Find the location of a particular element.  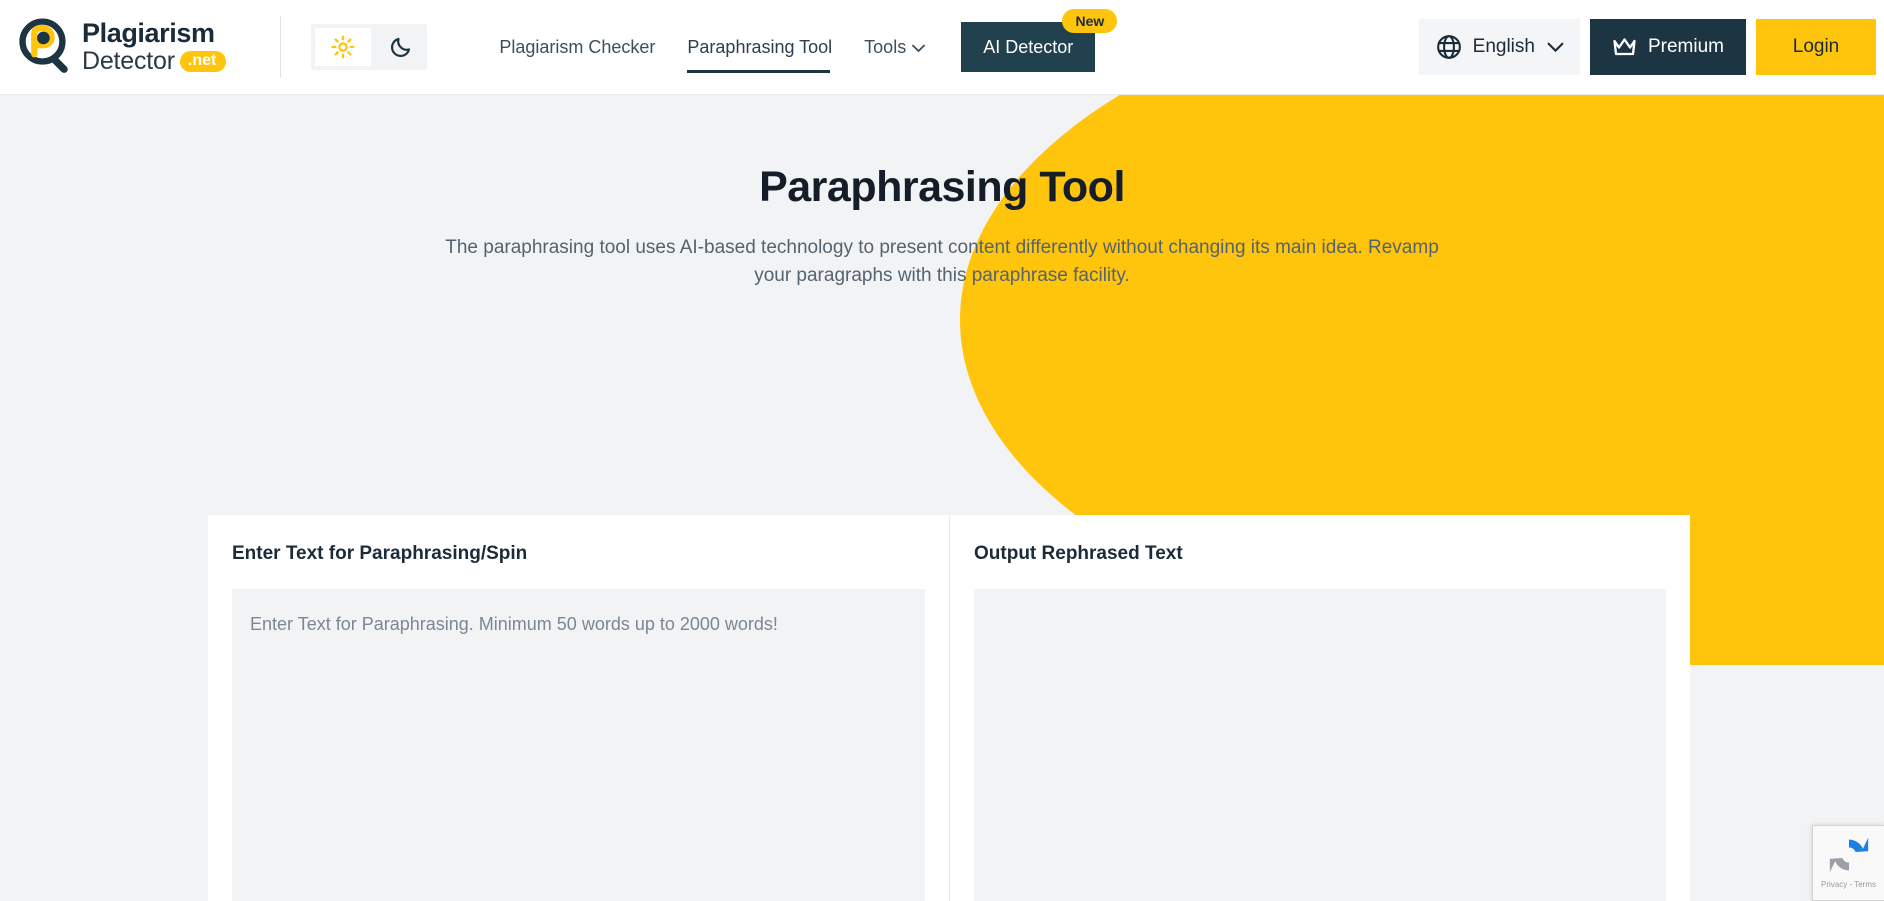

header-divider is located at coordinates (281, 47).